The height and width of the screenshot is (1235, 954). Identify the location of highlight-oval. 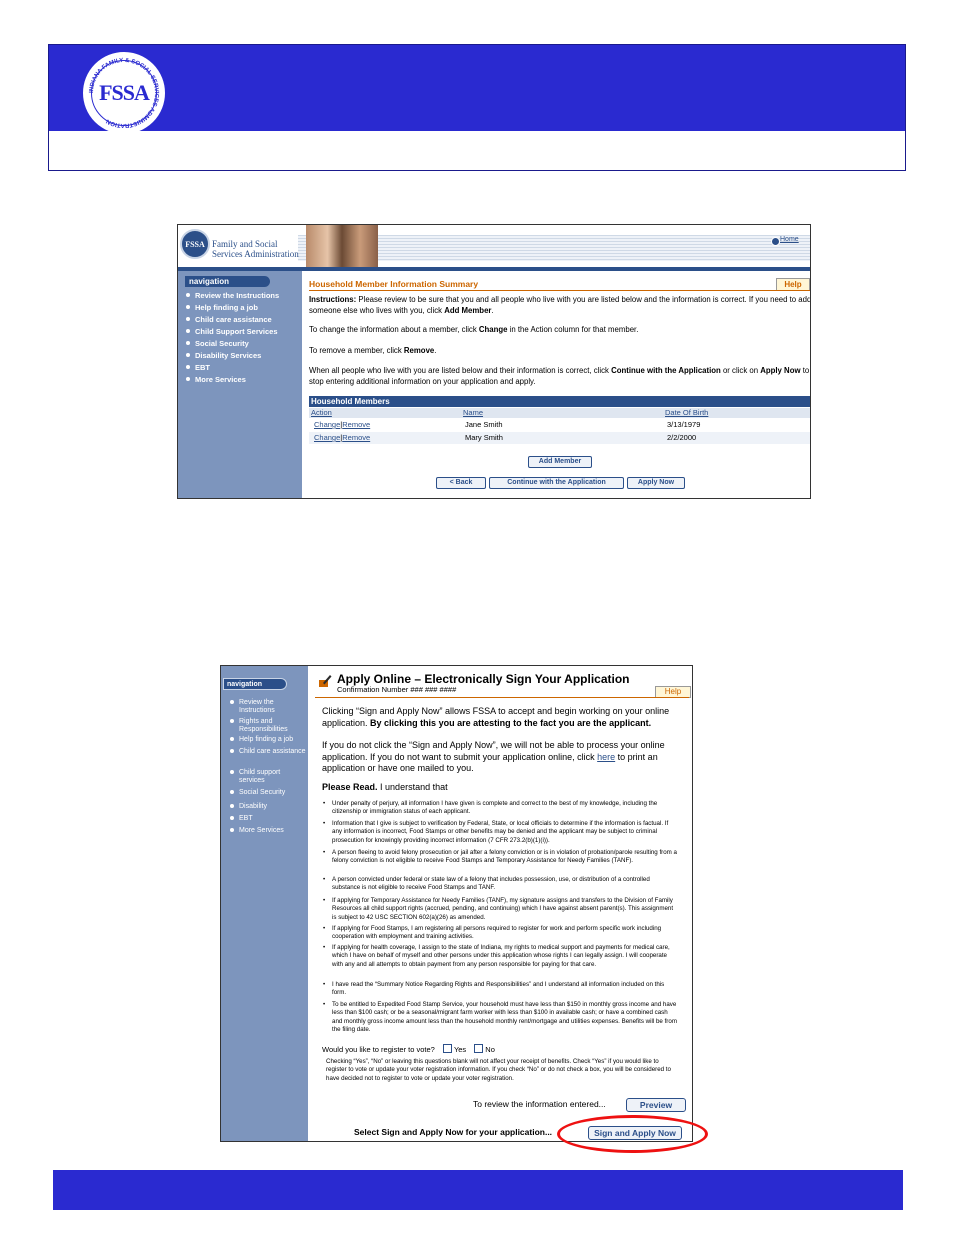
(632, 1134).